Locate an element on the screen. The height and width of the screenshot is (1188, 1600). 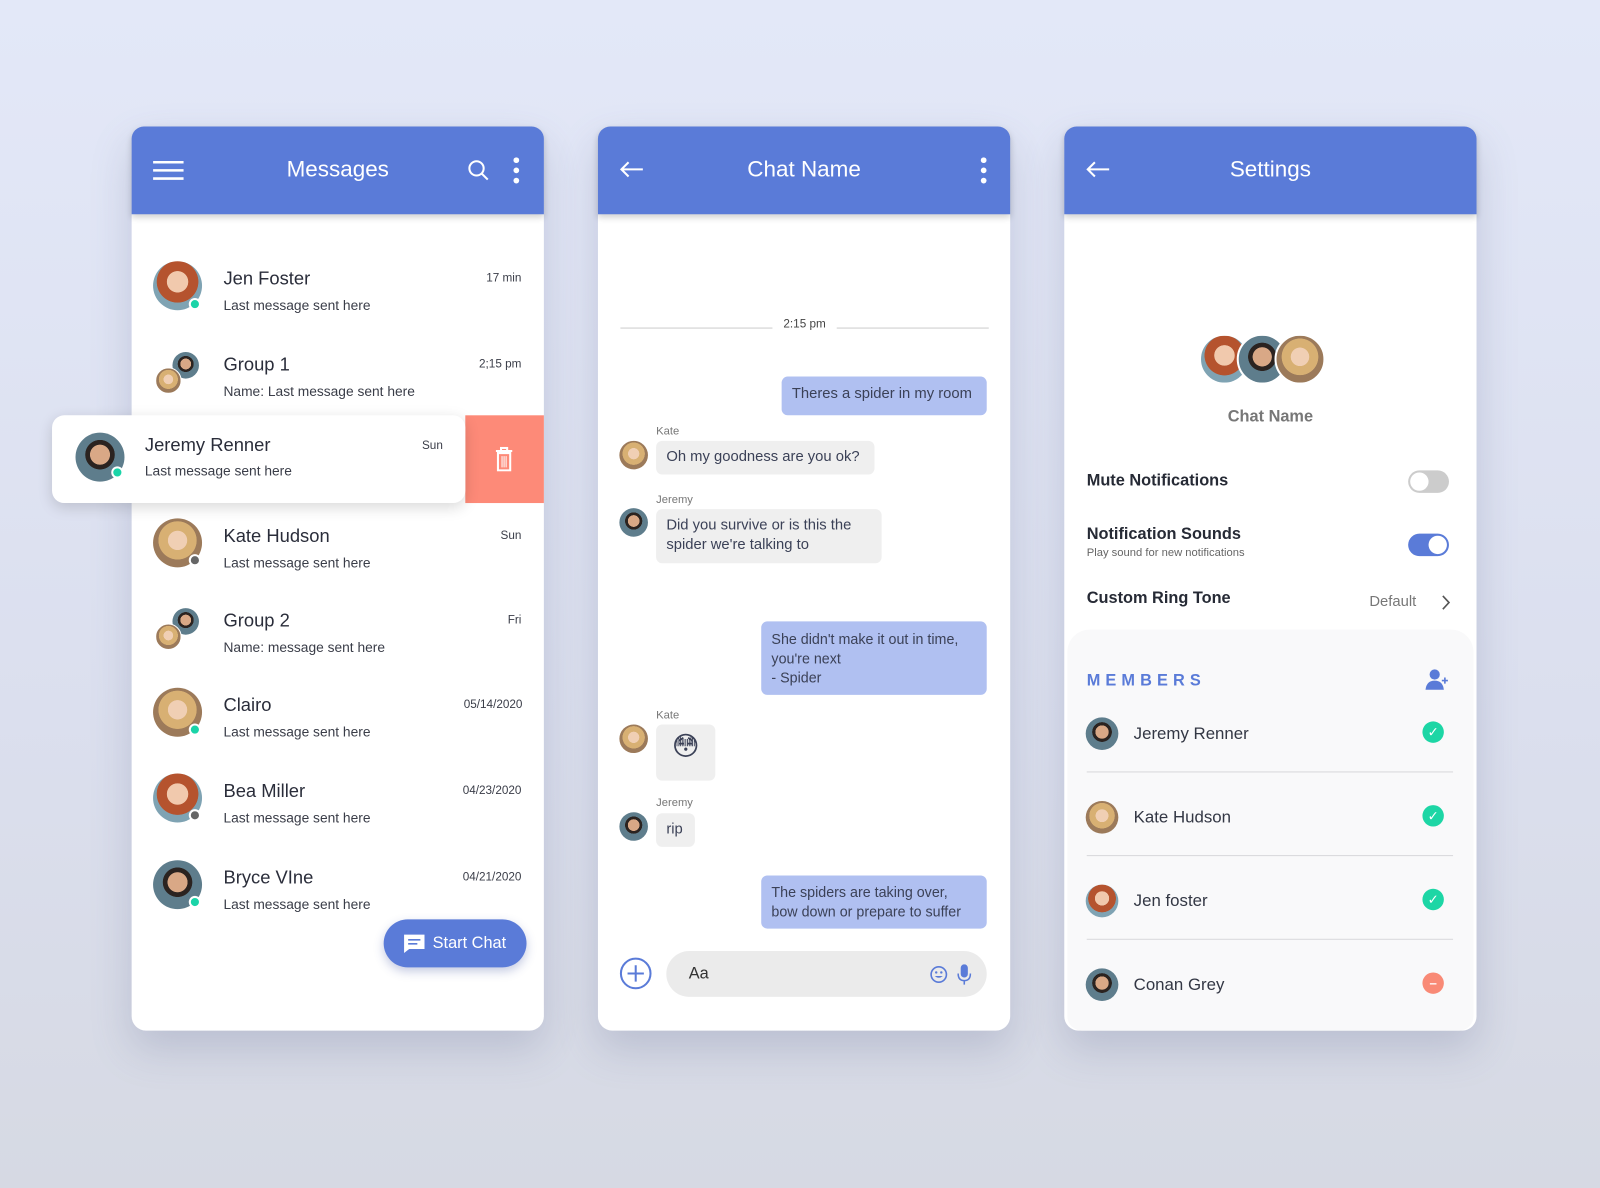
delete-button is located at coordinates (504, 459).